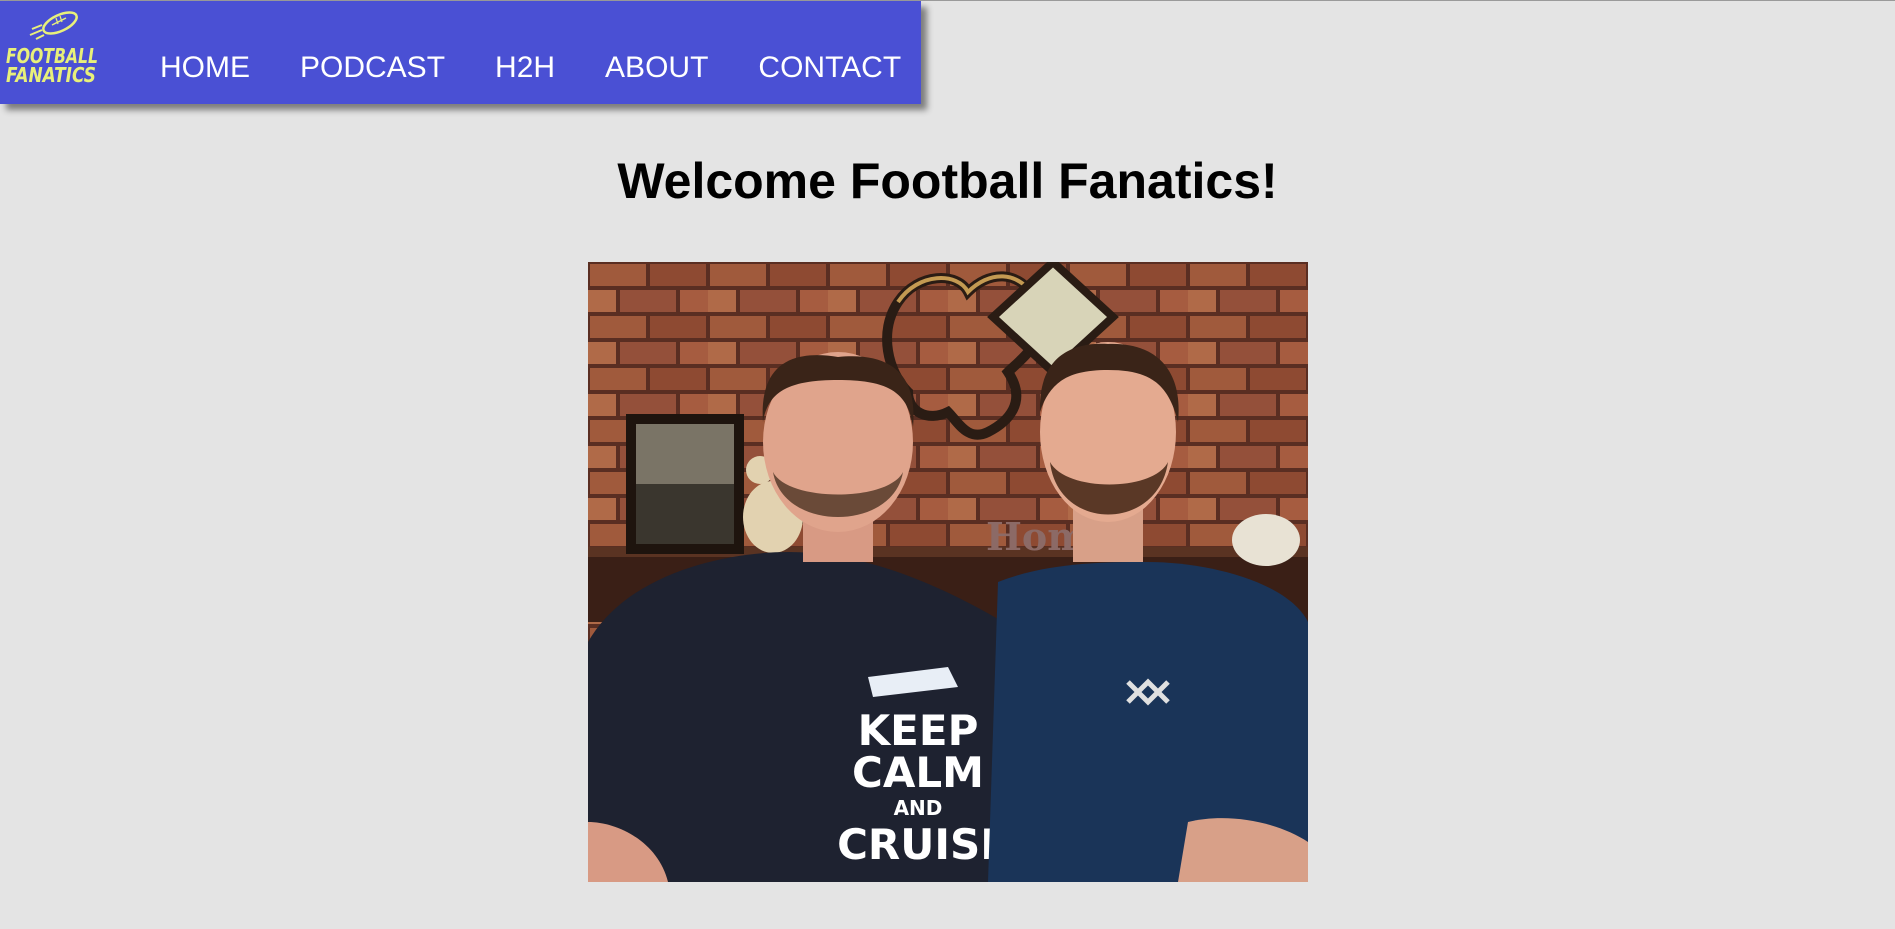  I want to click on football-fanatics-logo: FOOTBALL FANATICS, so click(52, 47).